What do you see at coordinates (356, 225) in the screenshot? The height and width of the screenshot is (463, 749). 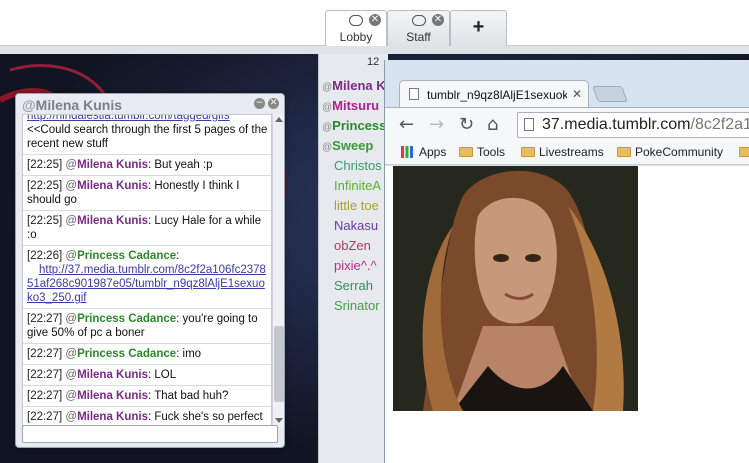 I see `user-name: Nakasu` at bounding box center [356, 225].